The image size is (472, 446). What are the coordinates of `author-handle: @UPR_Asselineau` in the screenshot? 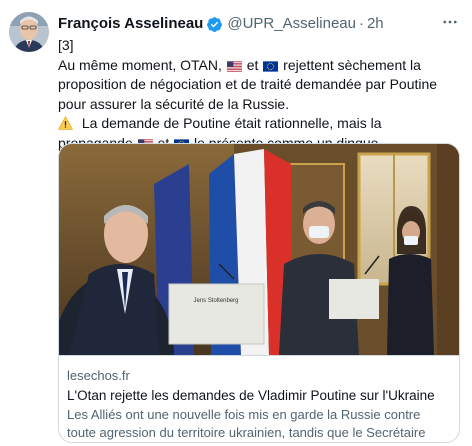 It's located at (291, 24).